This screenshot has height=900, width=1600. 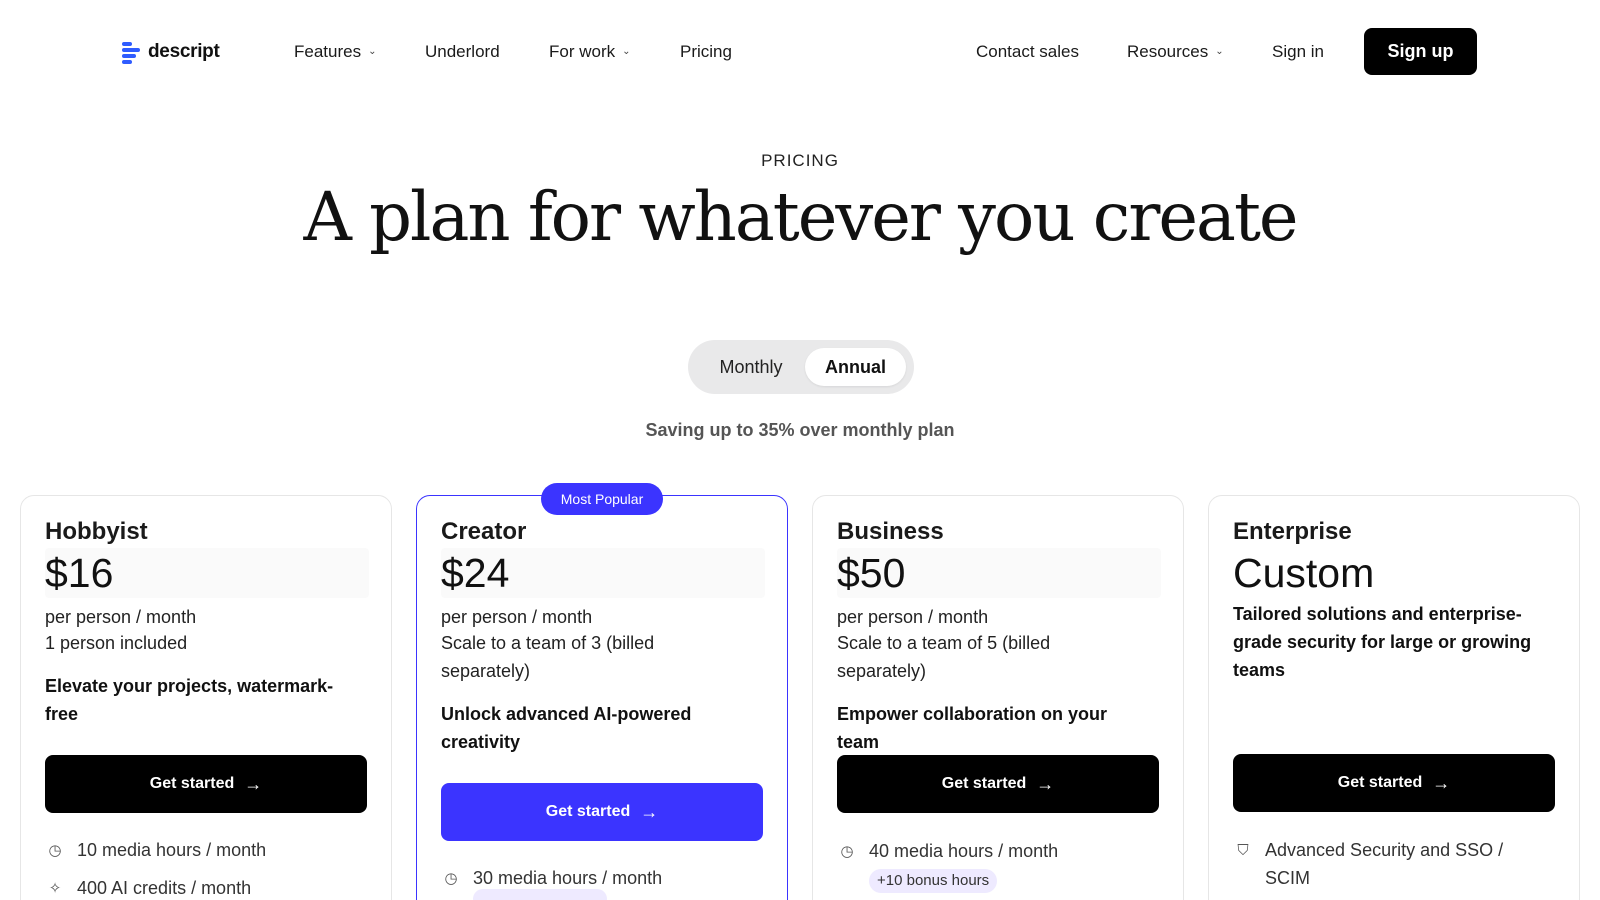 I want to click on feature-text: 10 media hours / month, so click(x=172, y=850).